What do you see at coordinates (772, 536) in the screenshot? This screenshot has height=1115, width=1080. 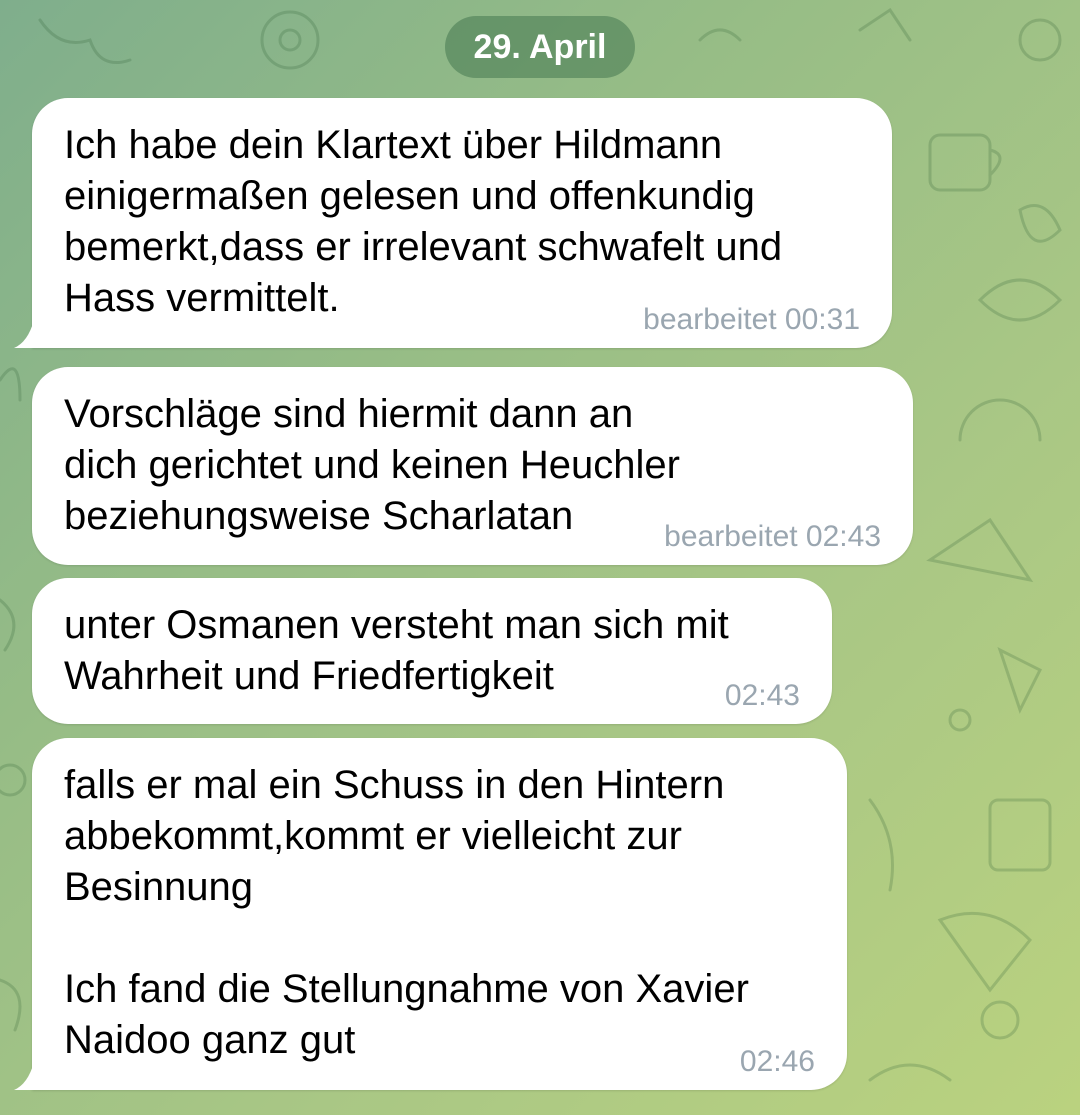 I see `message-edited-time: bearbeitet 02:43` at bounding box center [772, 536].